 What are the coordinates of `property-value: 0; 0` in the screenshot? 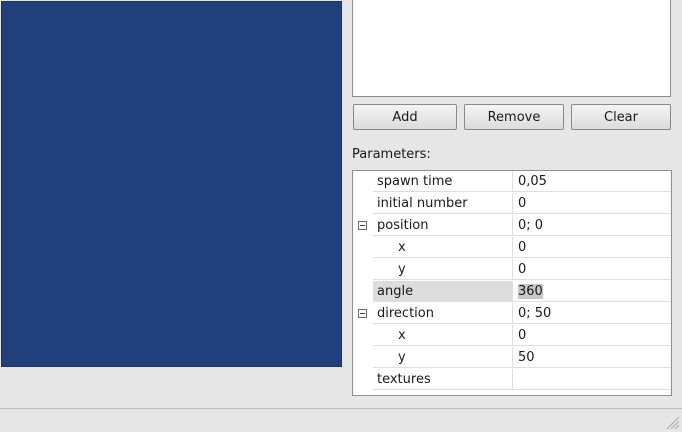 It's located at (592, 225).